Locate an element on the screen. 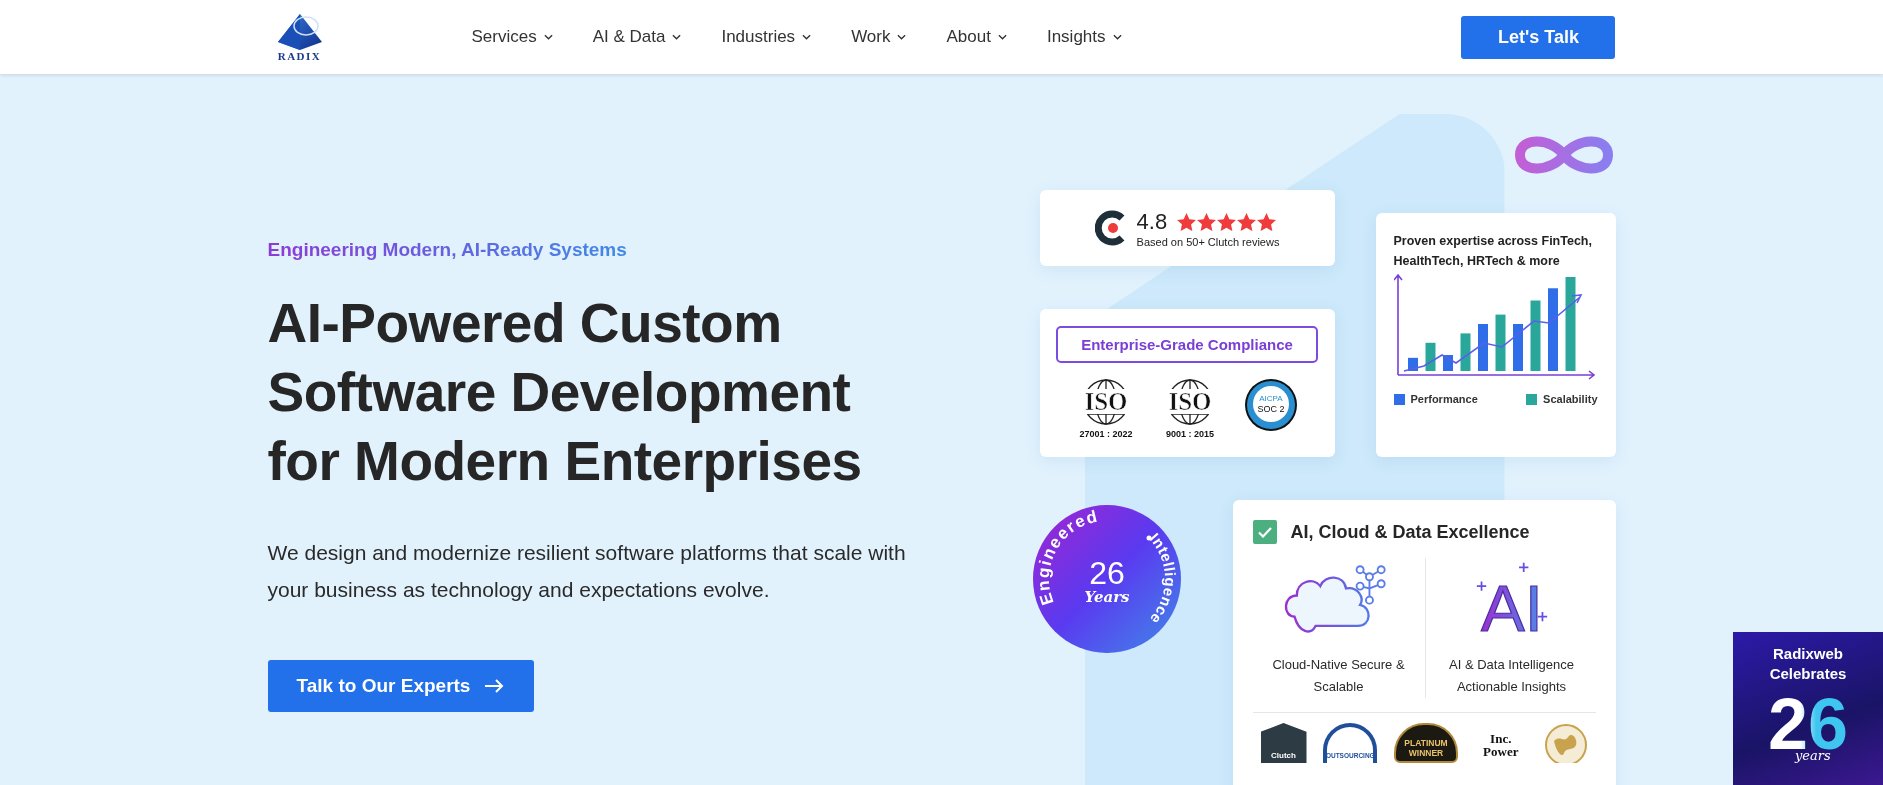 The width and height of the screenshot is (1883, 785). clutch-logo-icon is located at coordinates (1110, 228).